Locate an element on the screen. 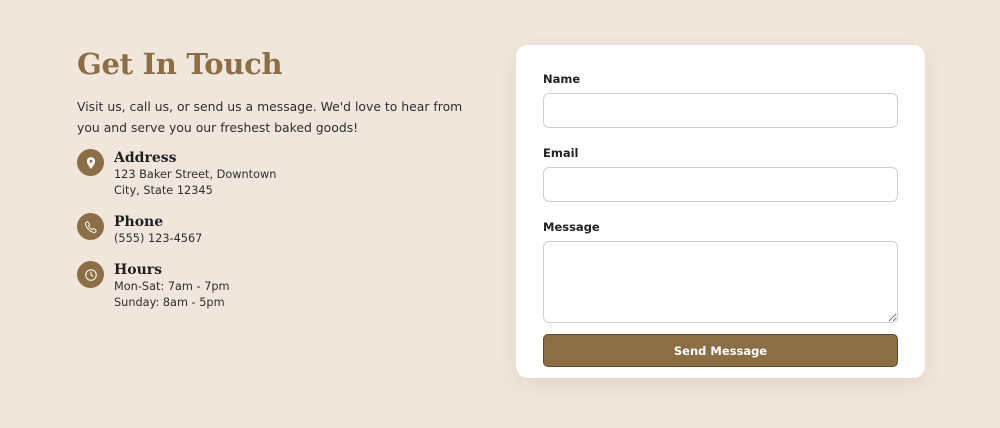 The image size is (1000, 428). hours-line-2: Sunday: 8am - 5pm is located at coordinates (169, 302).